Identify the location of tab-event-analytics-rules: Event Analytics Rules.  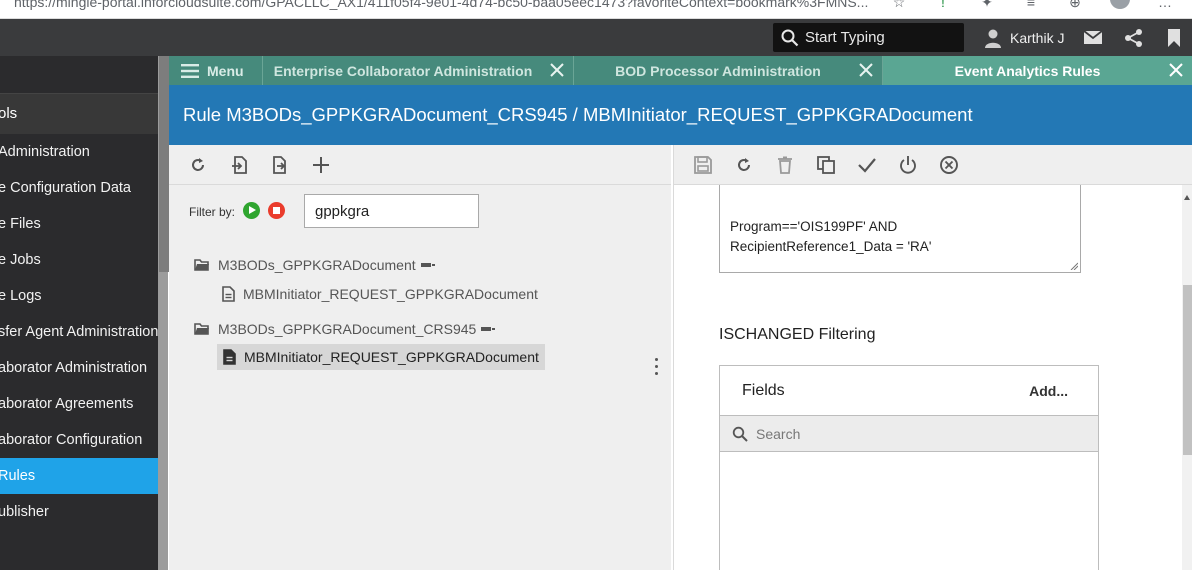
(1037, 70).